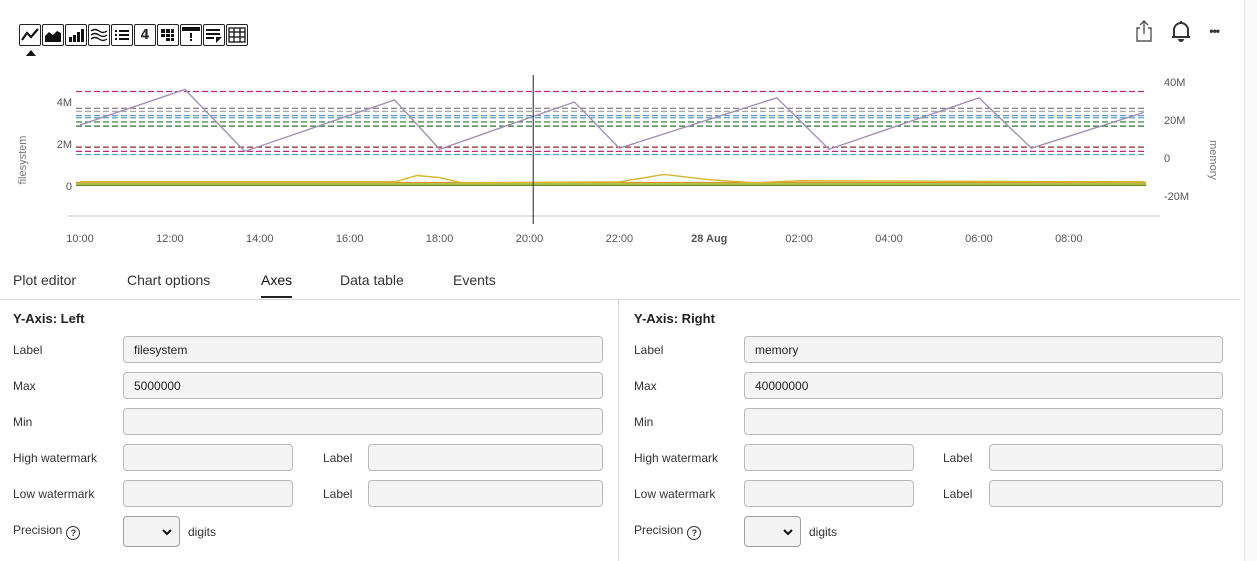 Image resolution: width=1257 pixels, height=561 pixels. I want to click on y-right-tick-label: -20M, so click(1176, 197).